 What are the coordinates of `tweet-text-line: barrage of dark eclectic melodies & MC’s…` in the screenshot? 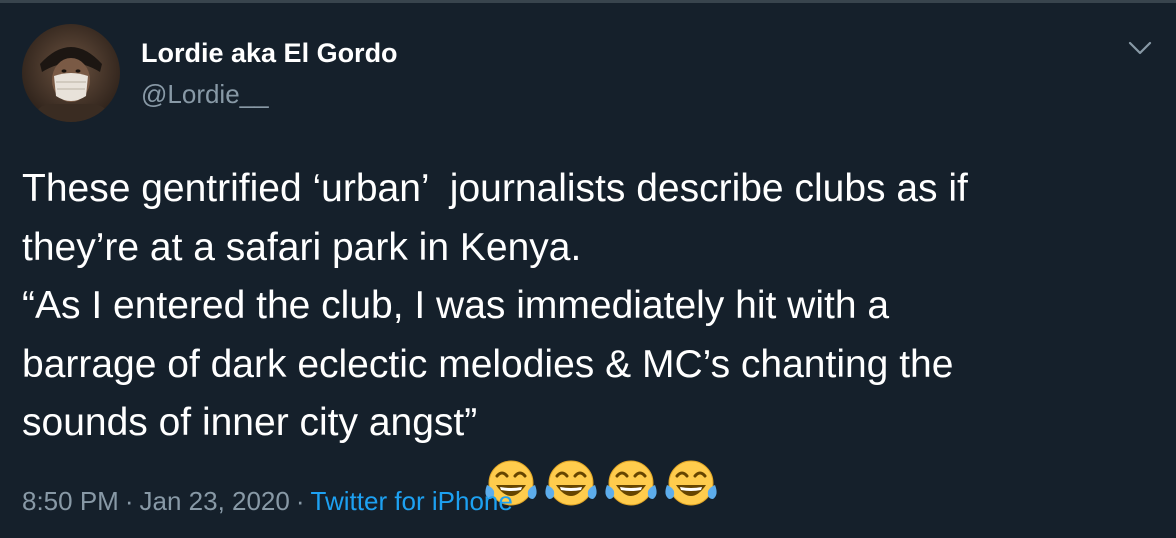 It's located at (488, 364).